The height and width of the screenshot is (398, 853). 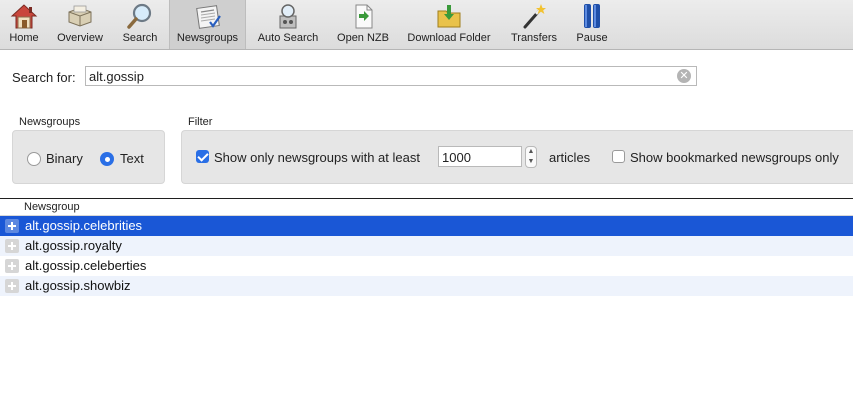 I want to click on table-row: alt.gossip.showbiz, so click(x=426, y=286).